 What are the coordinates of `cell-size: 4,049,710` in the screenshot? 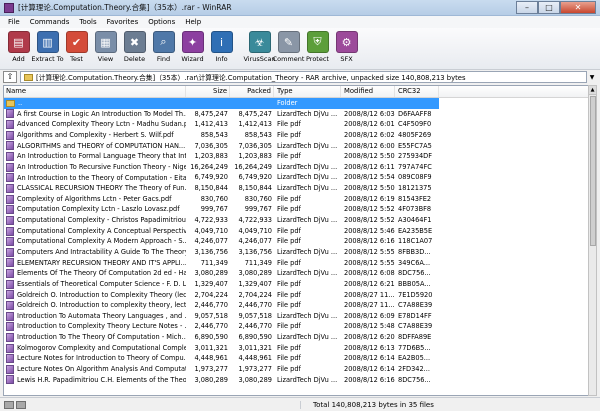 It's located at (211, 230).